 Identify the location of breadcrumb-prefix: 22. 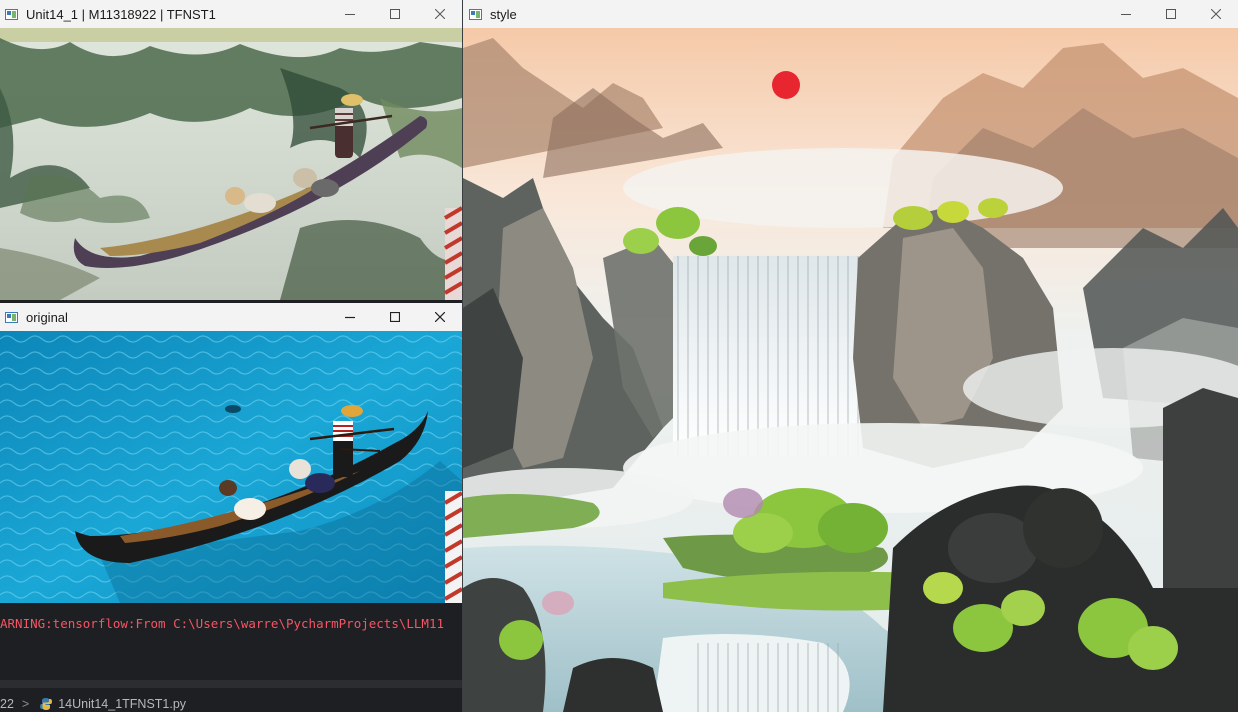
(7, 704).